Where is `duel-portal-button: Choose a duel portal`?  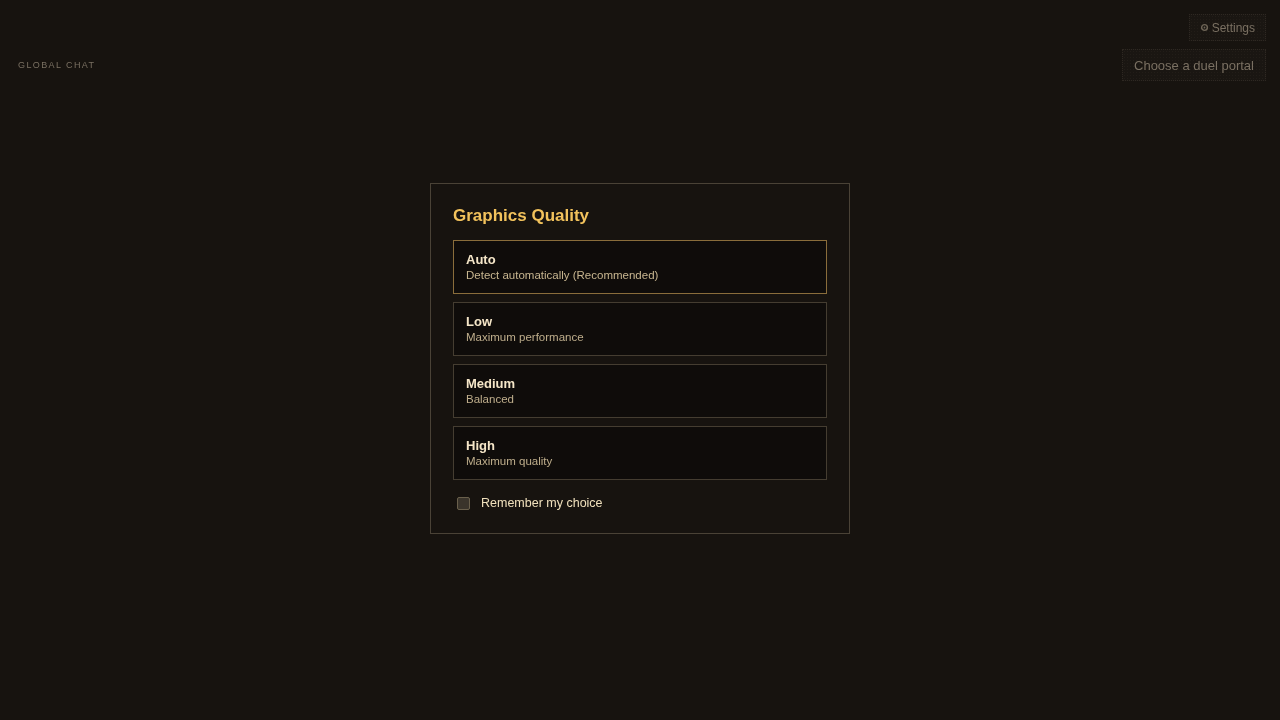
duel-portal-button: Choose a duel portal is located at coordinates (1194, 65).